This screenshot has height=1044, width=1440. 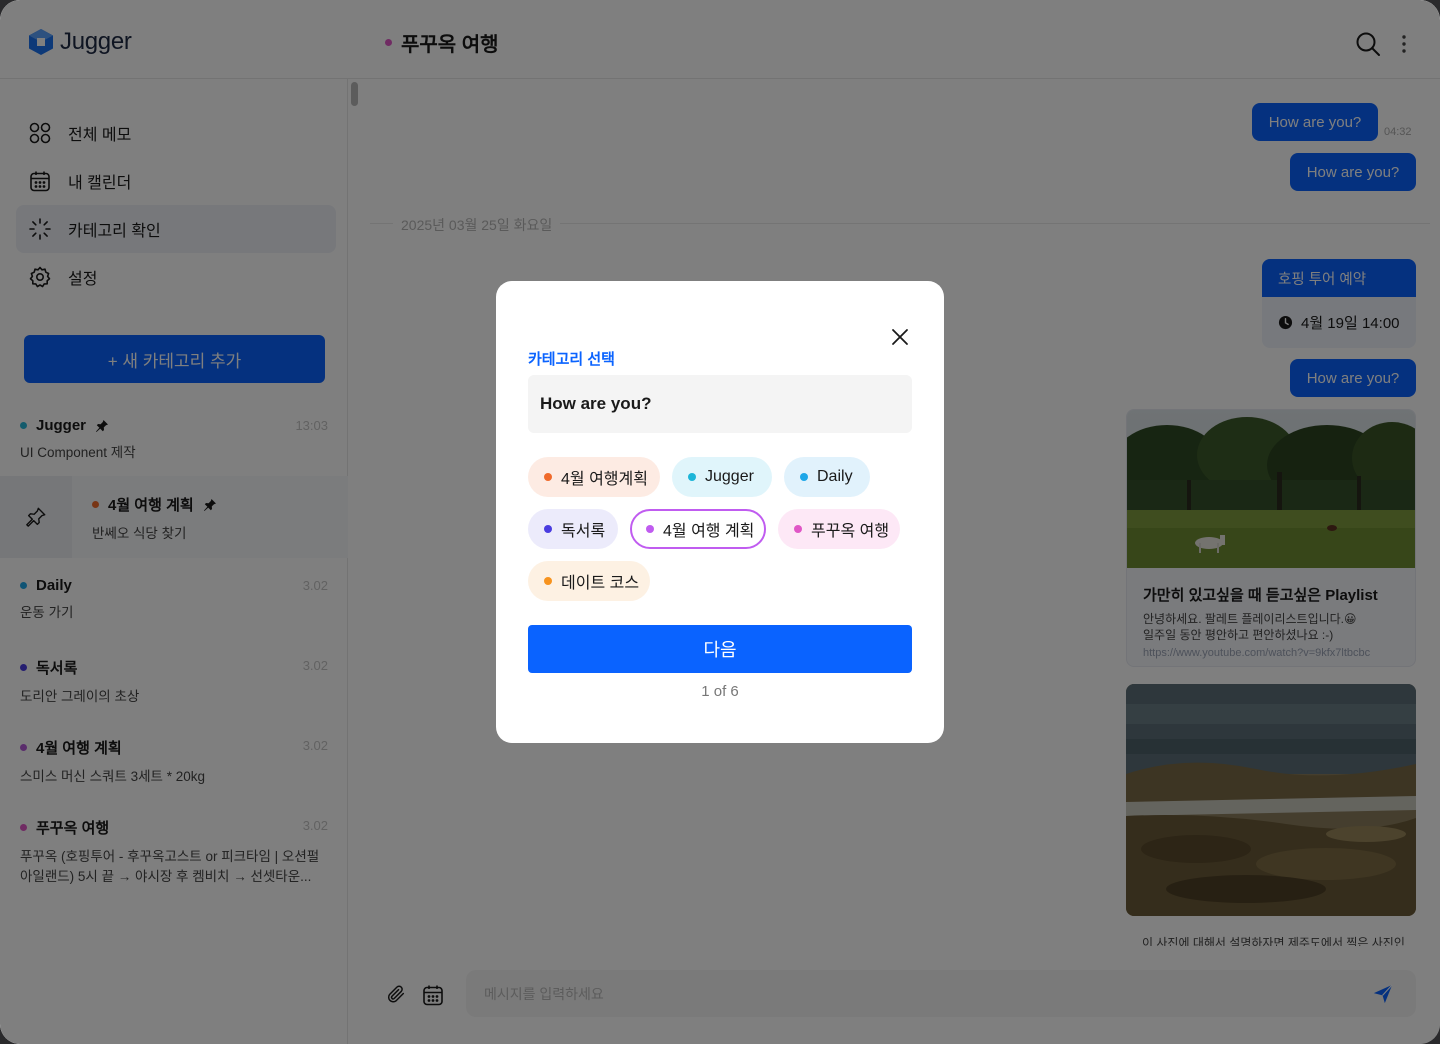 I want to click on chip-label: 데이트 코스, so click(x=600, y=583).